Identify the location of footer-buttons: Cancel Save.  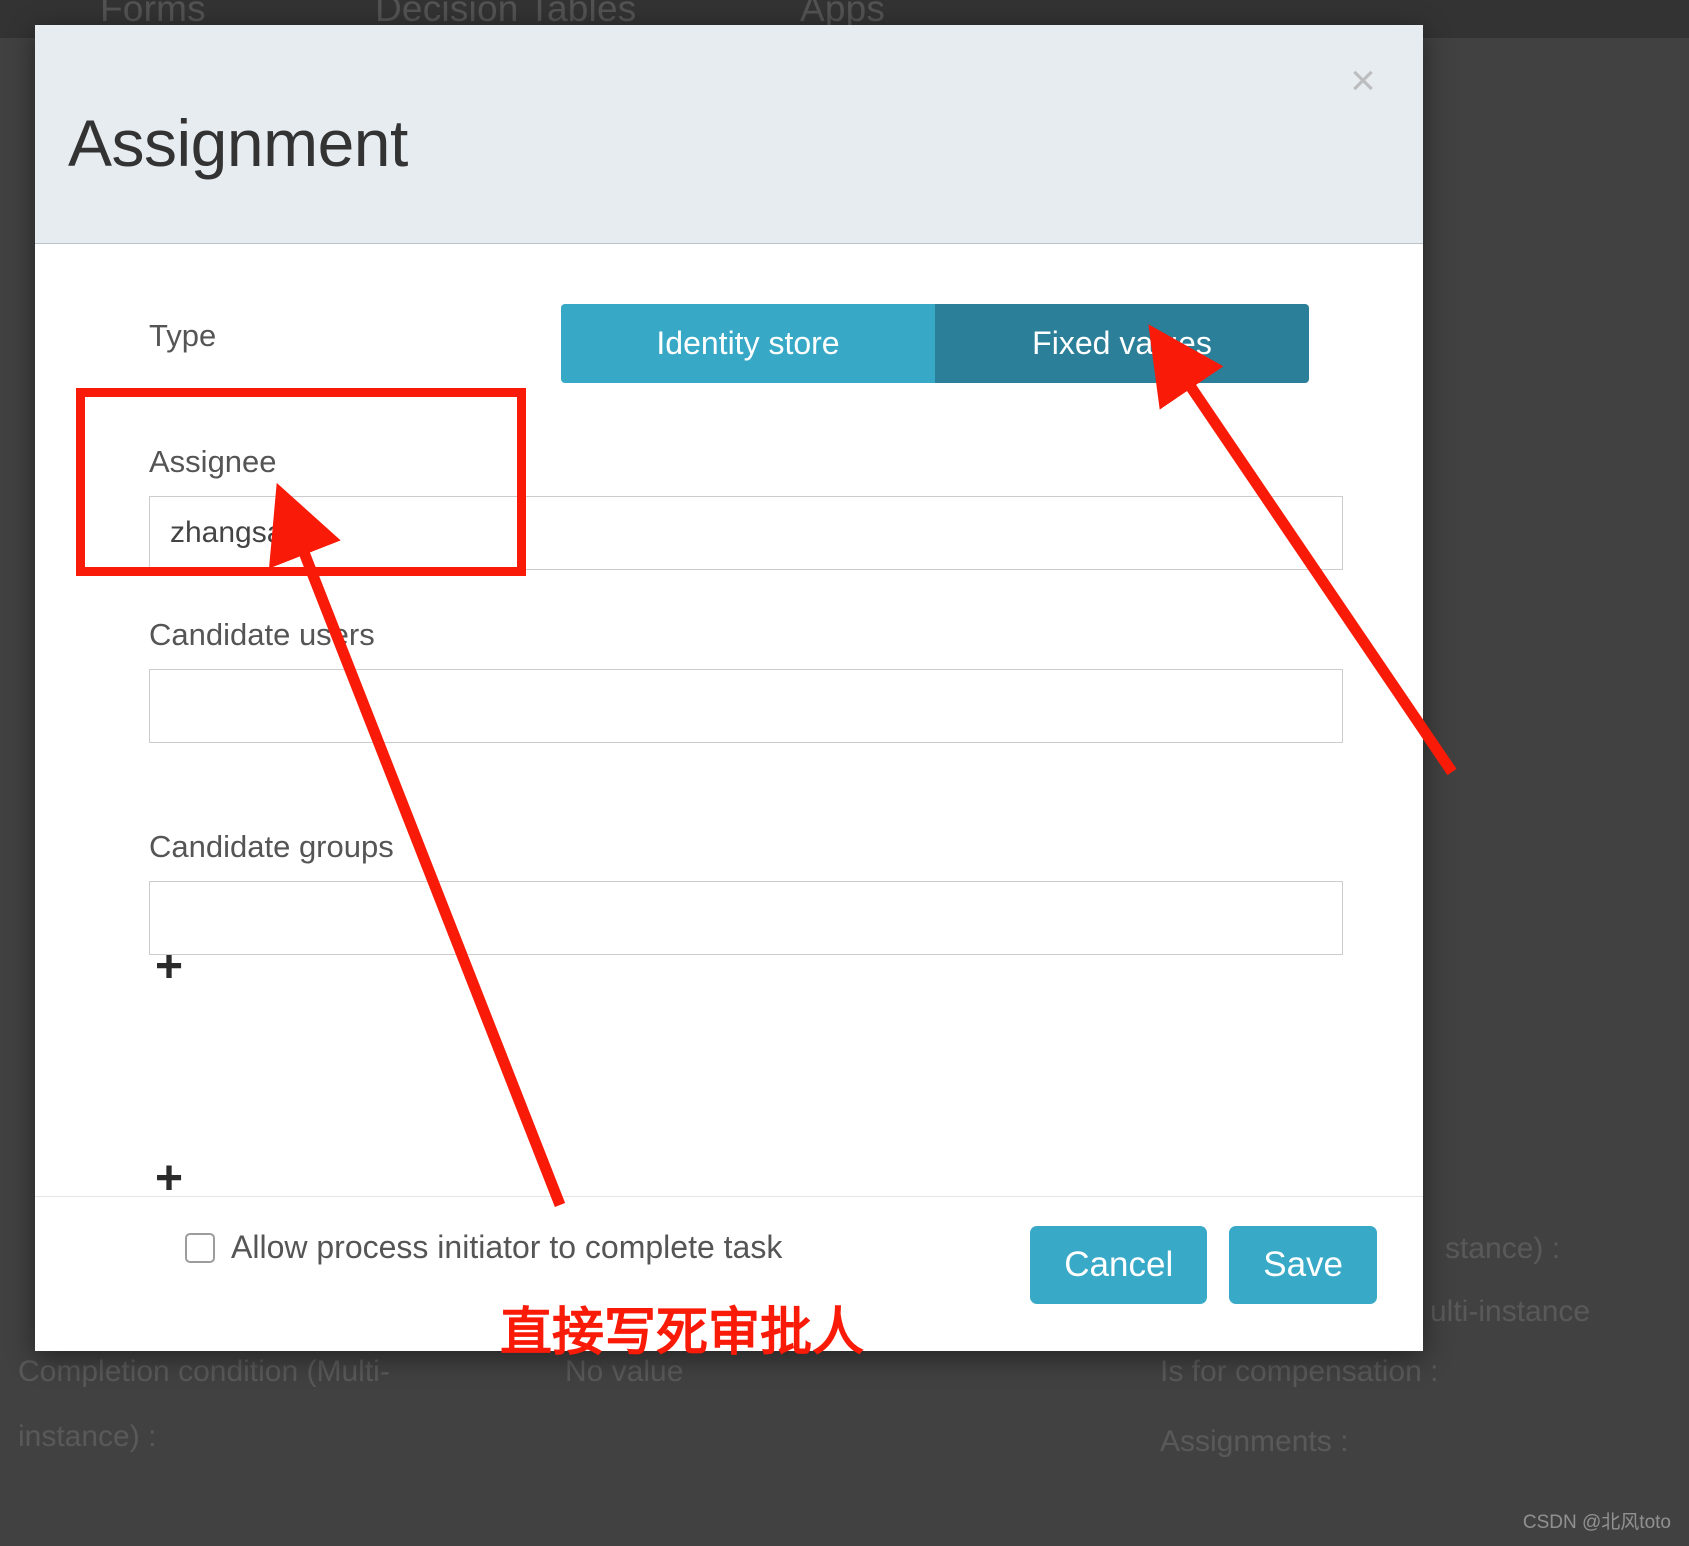
(1203, 1265).